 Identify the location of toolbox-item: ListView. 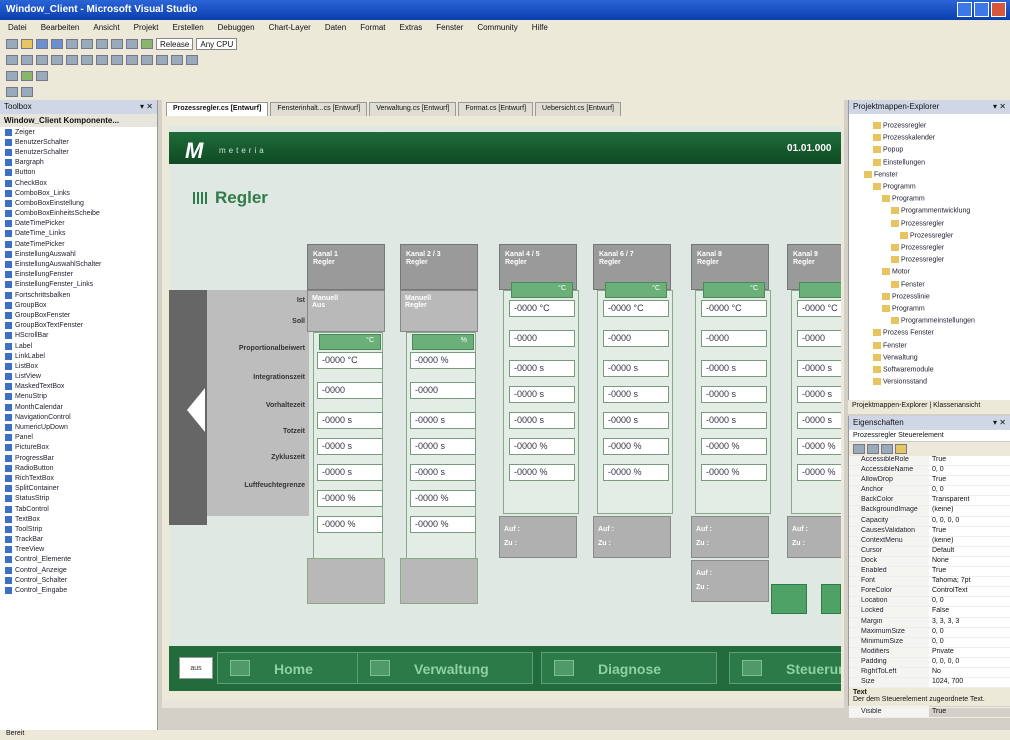
(78, 377).